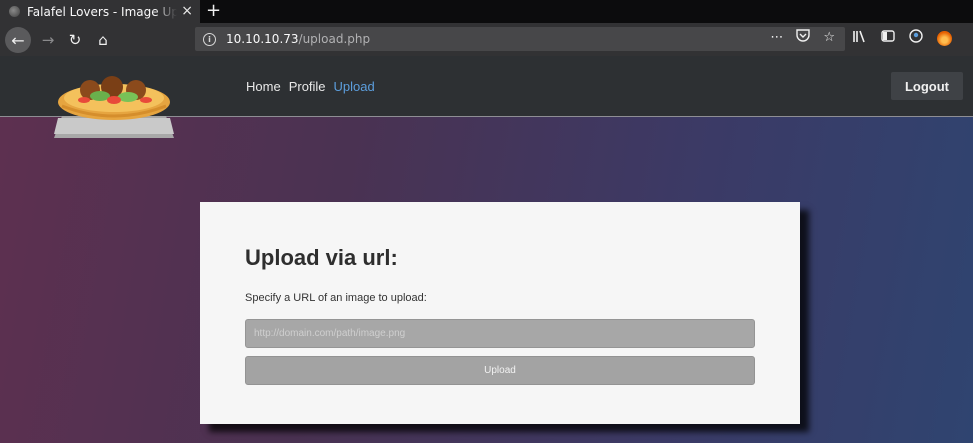  I want to click on falafel-lovers-logo, so click(114, 107).